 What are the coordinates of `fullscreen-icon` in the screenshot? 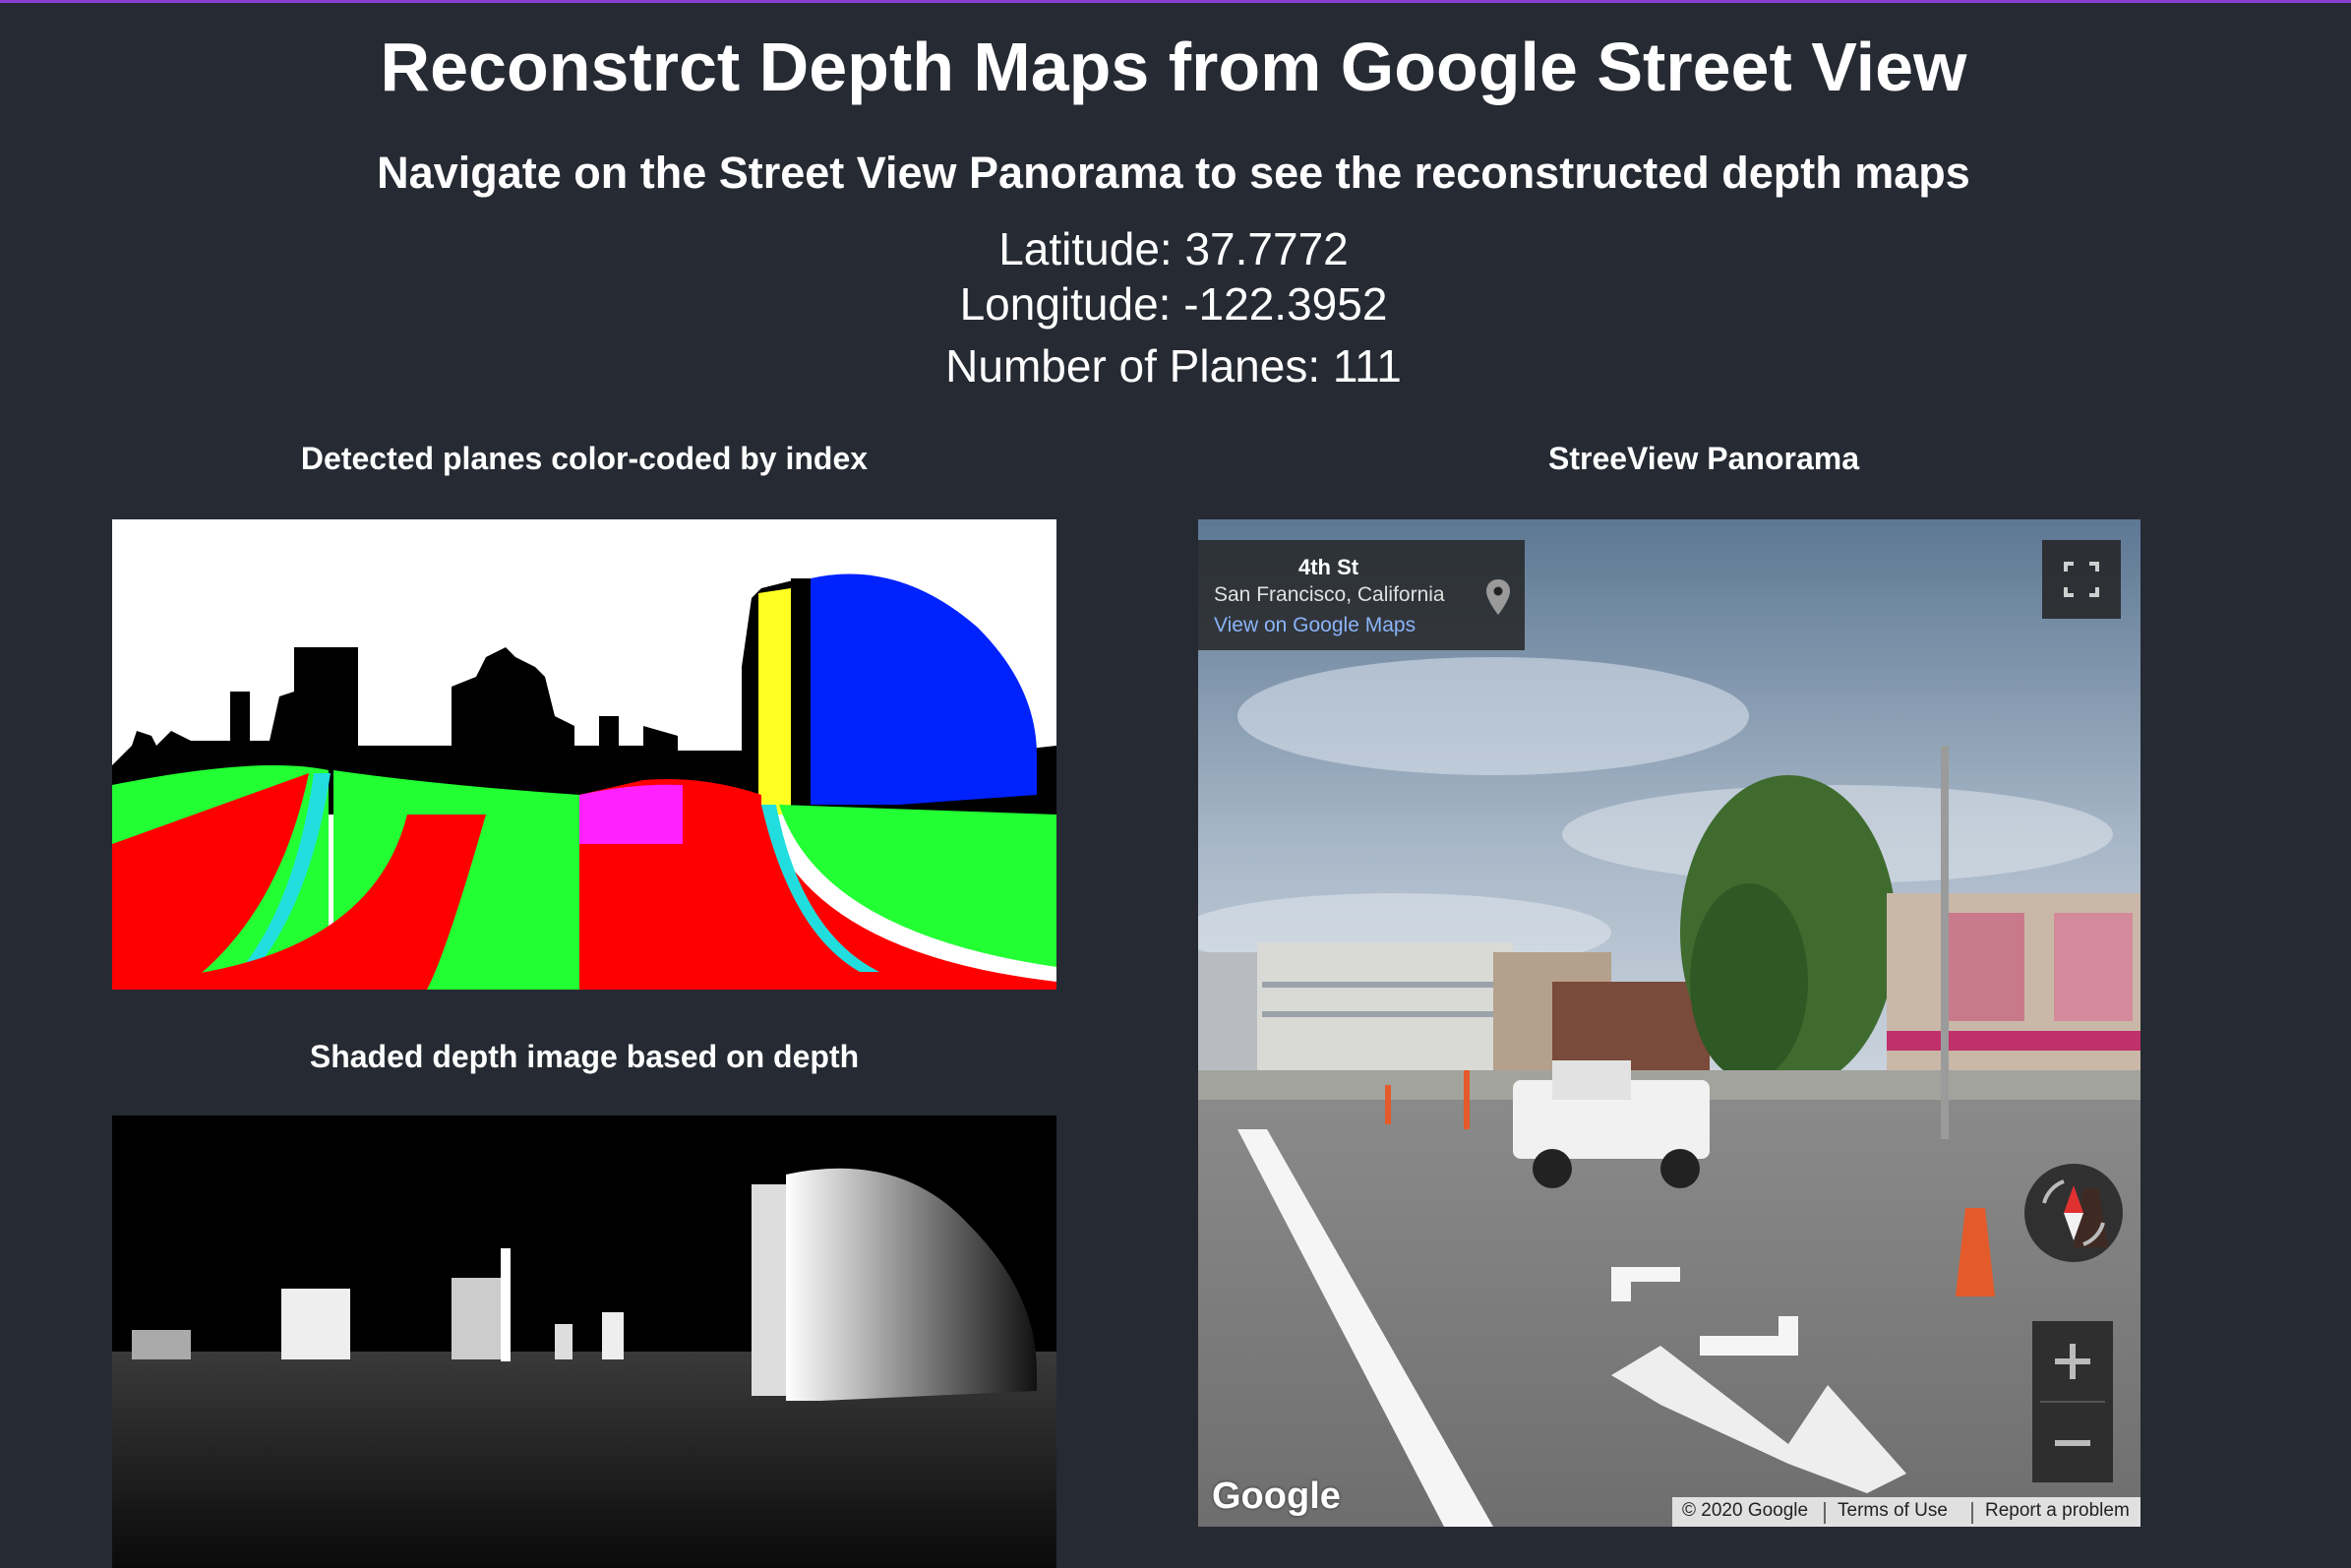 It's located at (2081, 580).